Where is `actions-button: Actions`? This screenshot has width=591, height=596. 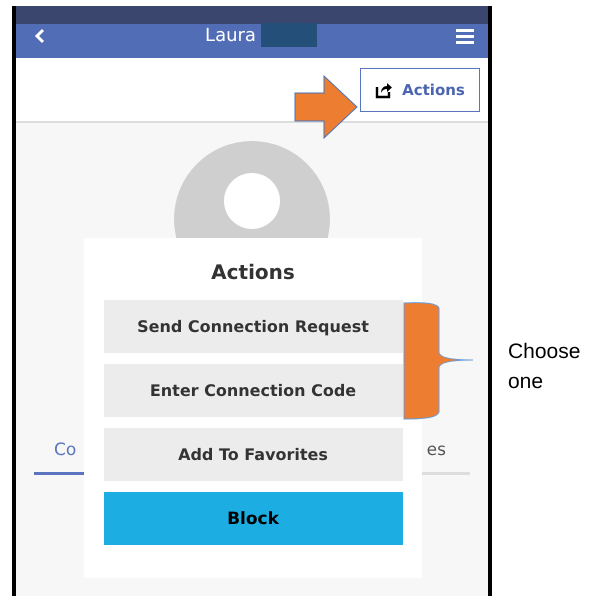 actions-button: Actions is located at coordinates (420, 90).